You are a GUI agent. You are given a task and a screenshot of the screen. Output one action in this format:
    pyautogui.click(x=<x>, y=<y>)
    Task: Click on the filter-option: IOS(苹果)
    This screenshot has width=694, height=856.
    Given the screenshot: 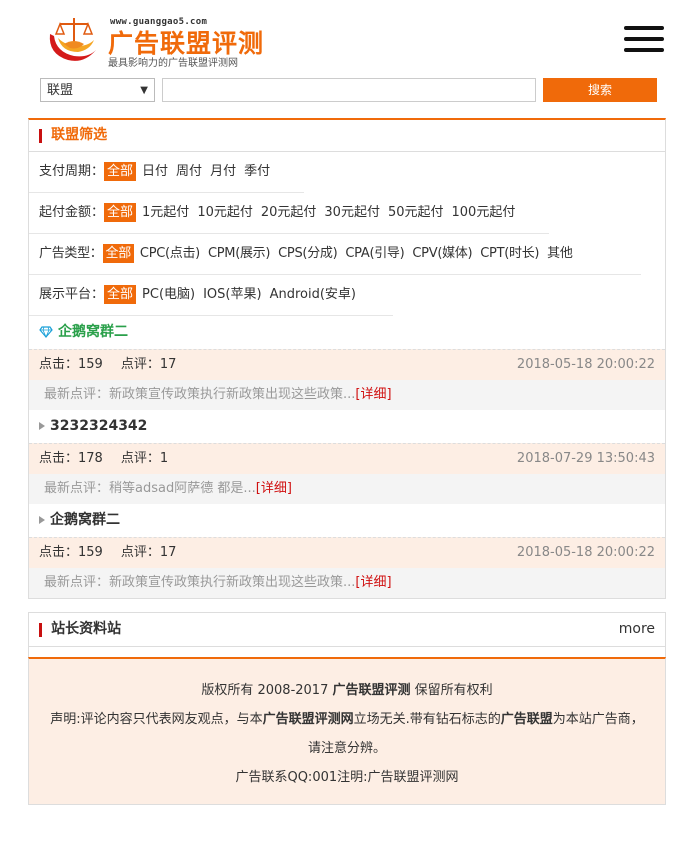 What is the action you would take?
    pyautogui.click(x=232, y=294)
    